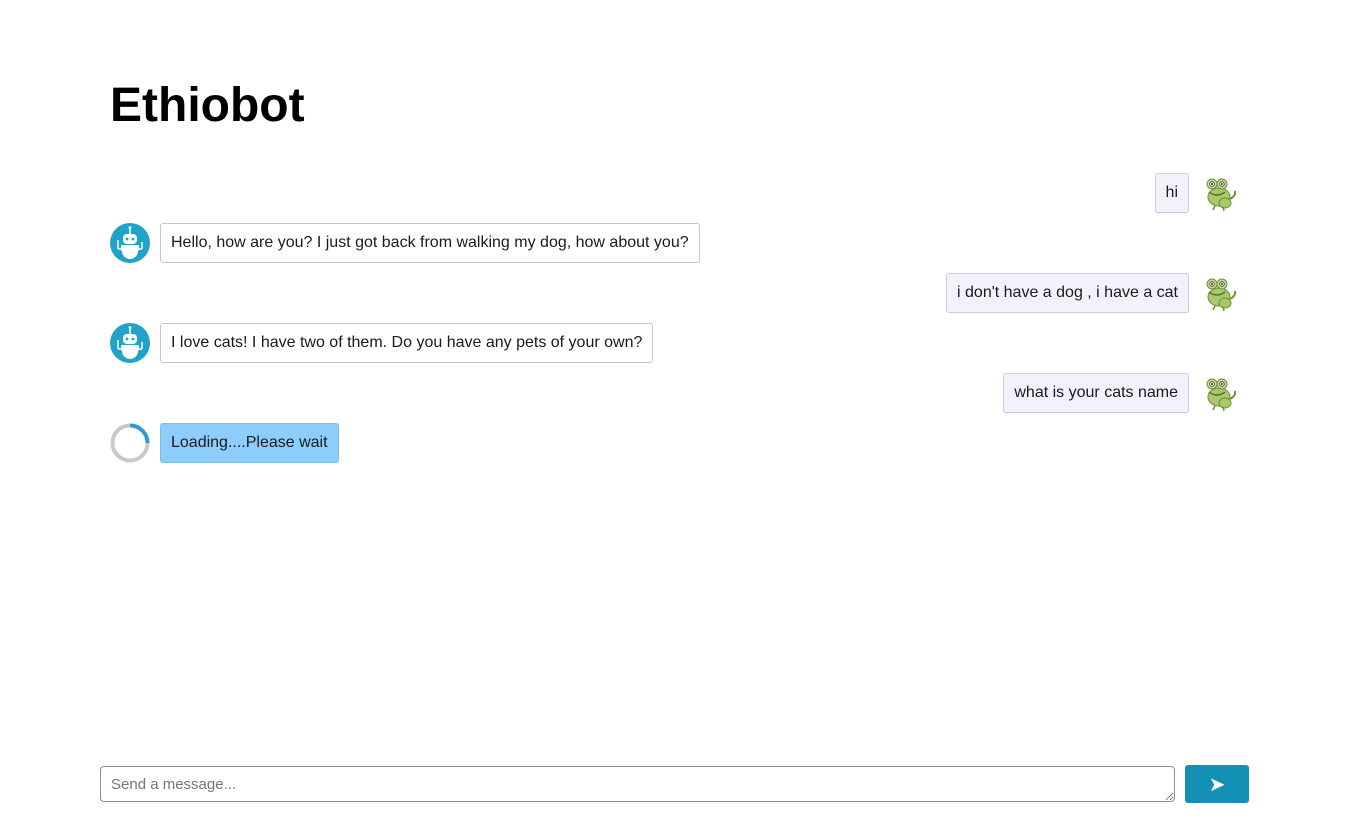 The image size is (1349, 823). What do you see at coordinates (1067, 293) in the screenshot?
I see `user-message-bubble: i don't have a dog , i have a cat` at bounding box center [1067, 293].